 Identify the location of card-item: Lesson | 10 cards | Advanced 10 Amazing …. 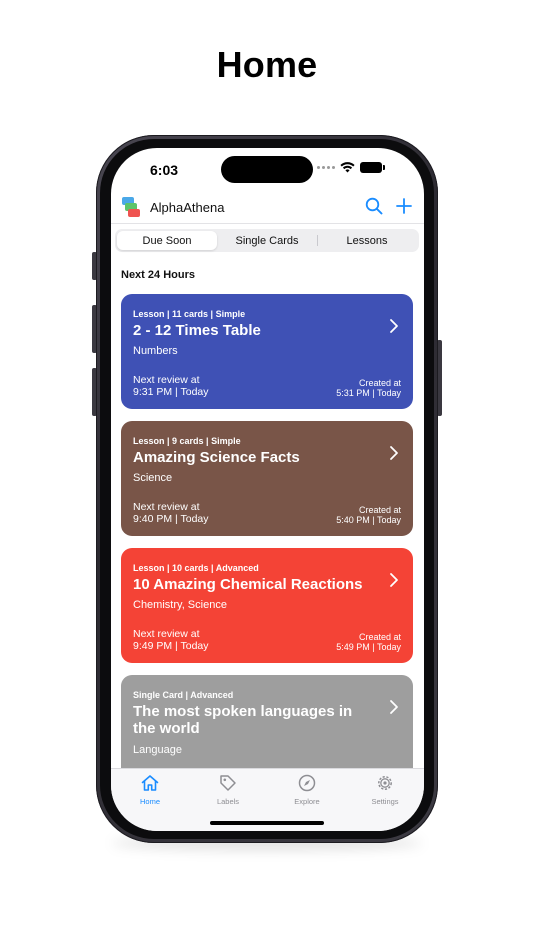
(267, 605).